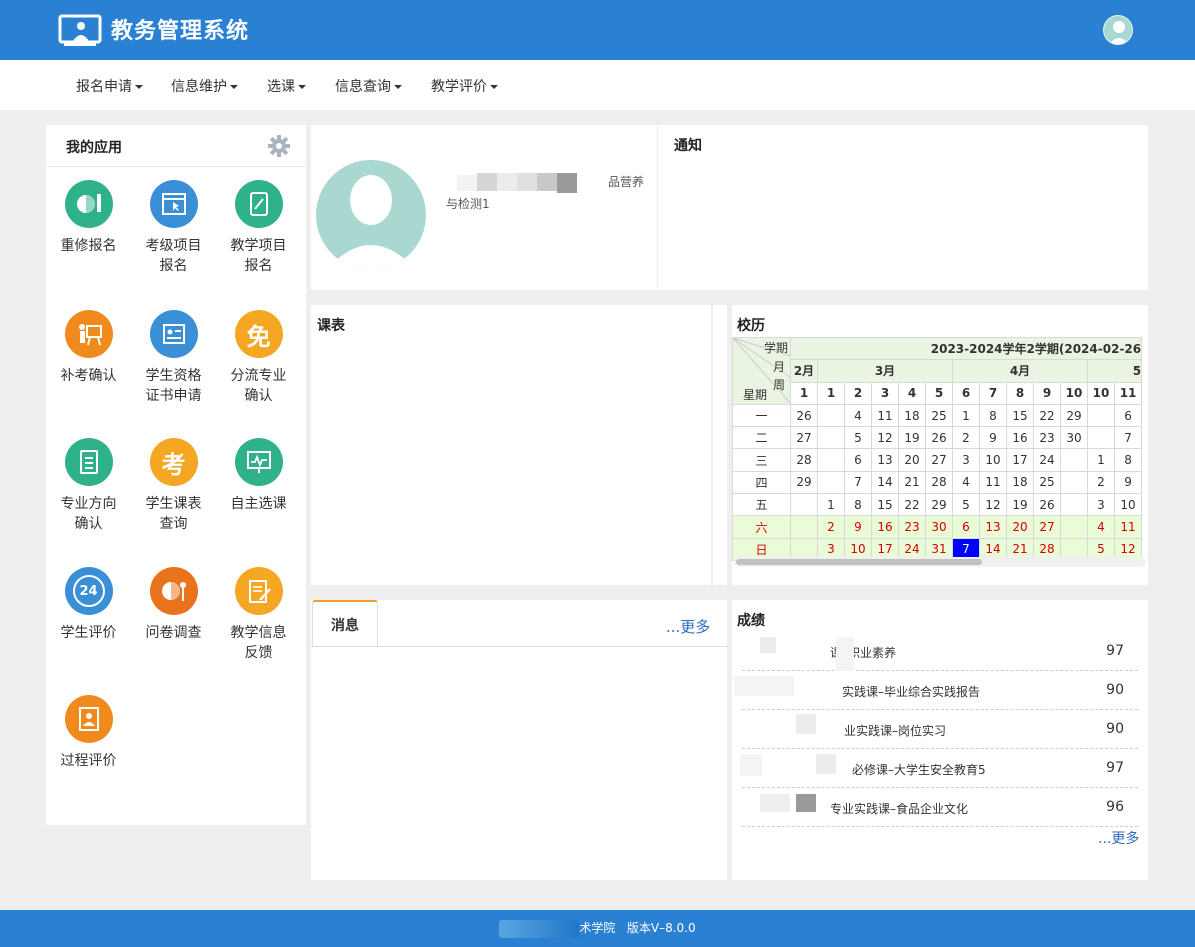 Image resolution: width=1195 pixels, height=947 pixels. I want to click on footer: 术学院 版本V–8.0.0, so click(597, 928).